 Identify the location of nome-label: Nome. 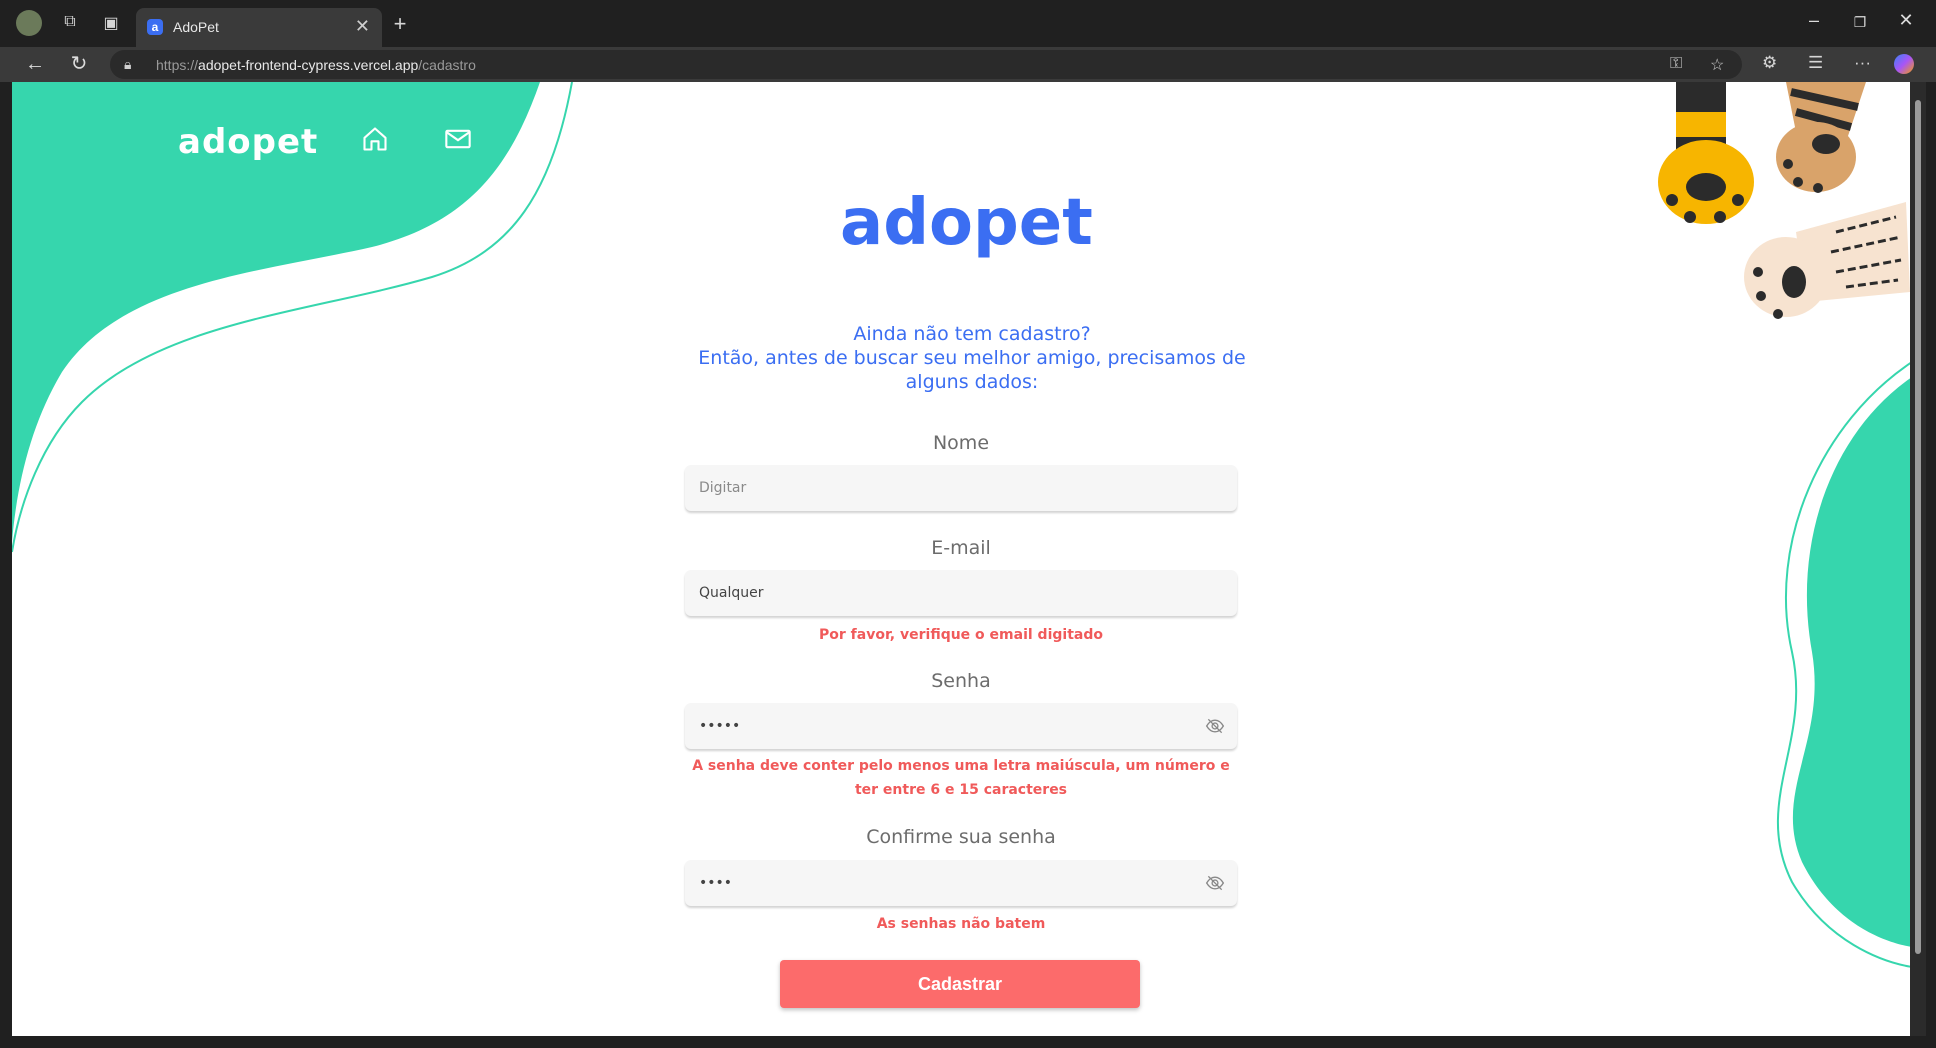
(961, 443).